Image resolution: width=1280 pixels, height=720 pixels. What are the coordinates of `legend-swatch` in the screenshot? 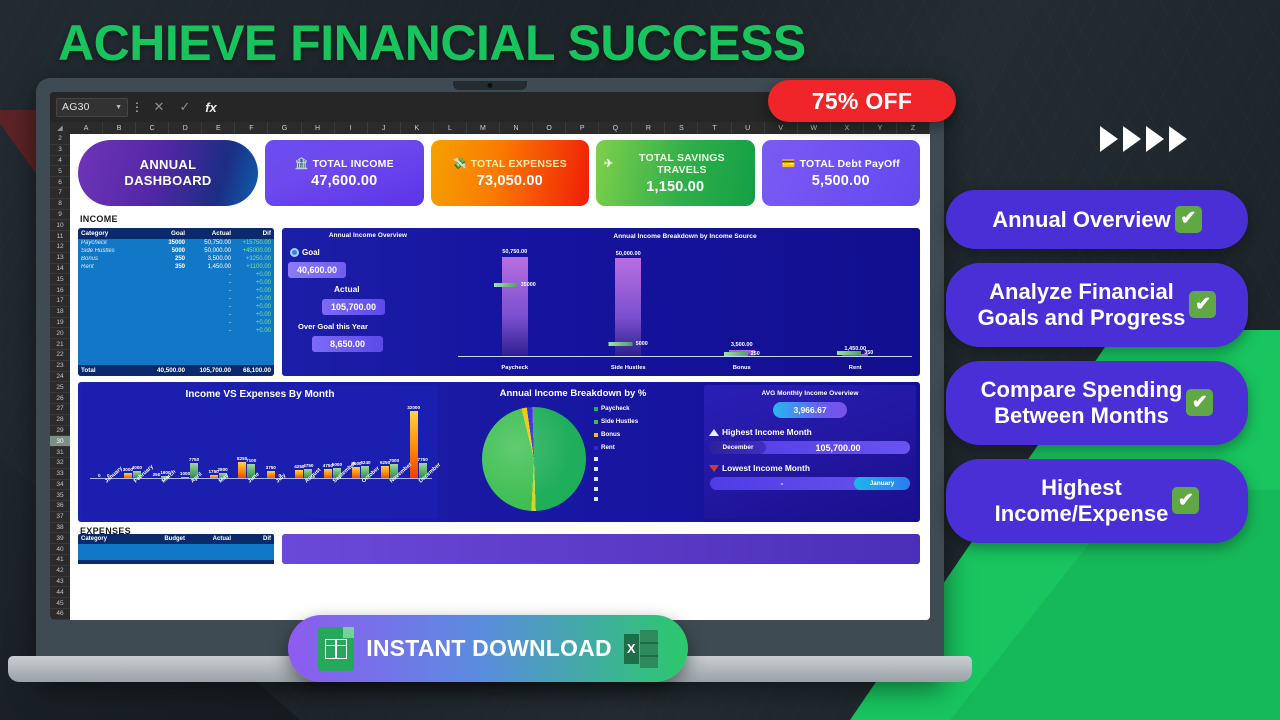 It's located at (596, 434).